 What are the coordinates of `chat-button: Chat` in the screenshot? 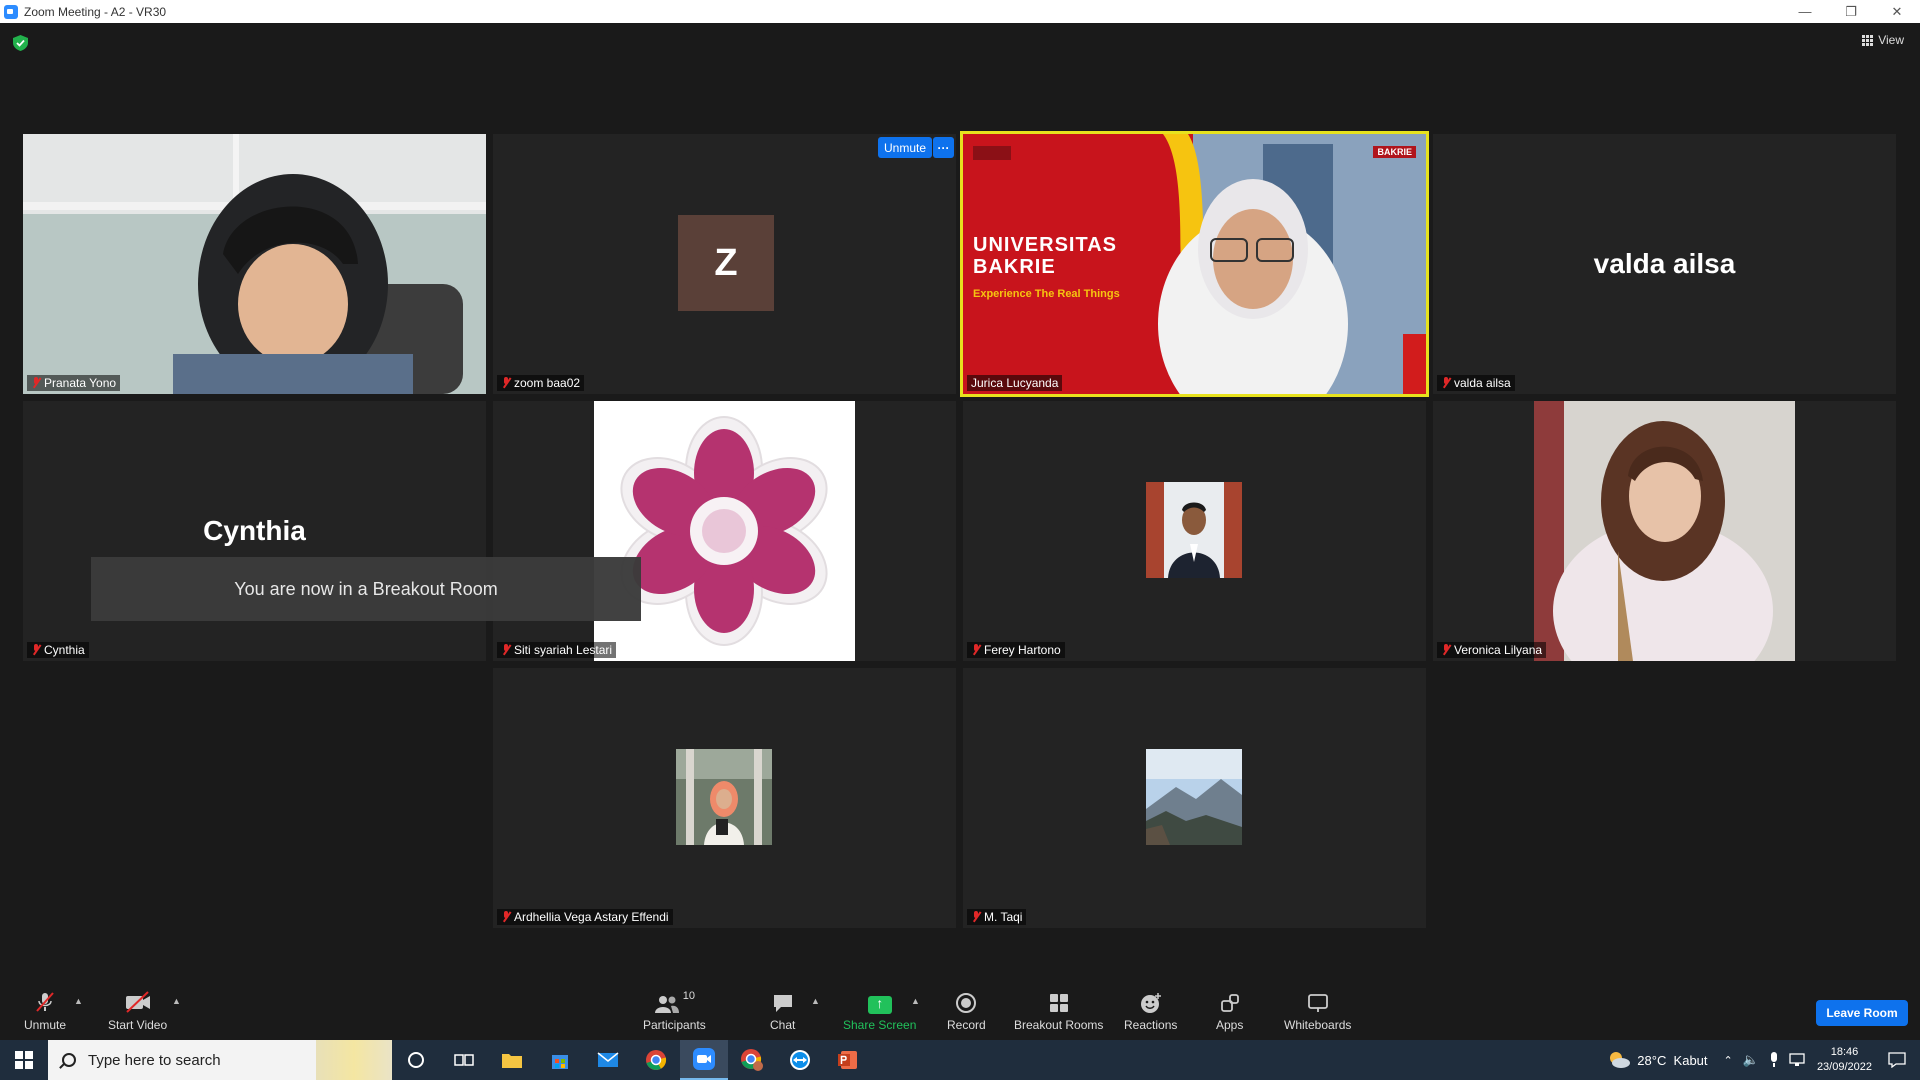 It's located at (782, 1011).